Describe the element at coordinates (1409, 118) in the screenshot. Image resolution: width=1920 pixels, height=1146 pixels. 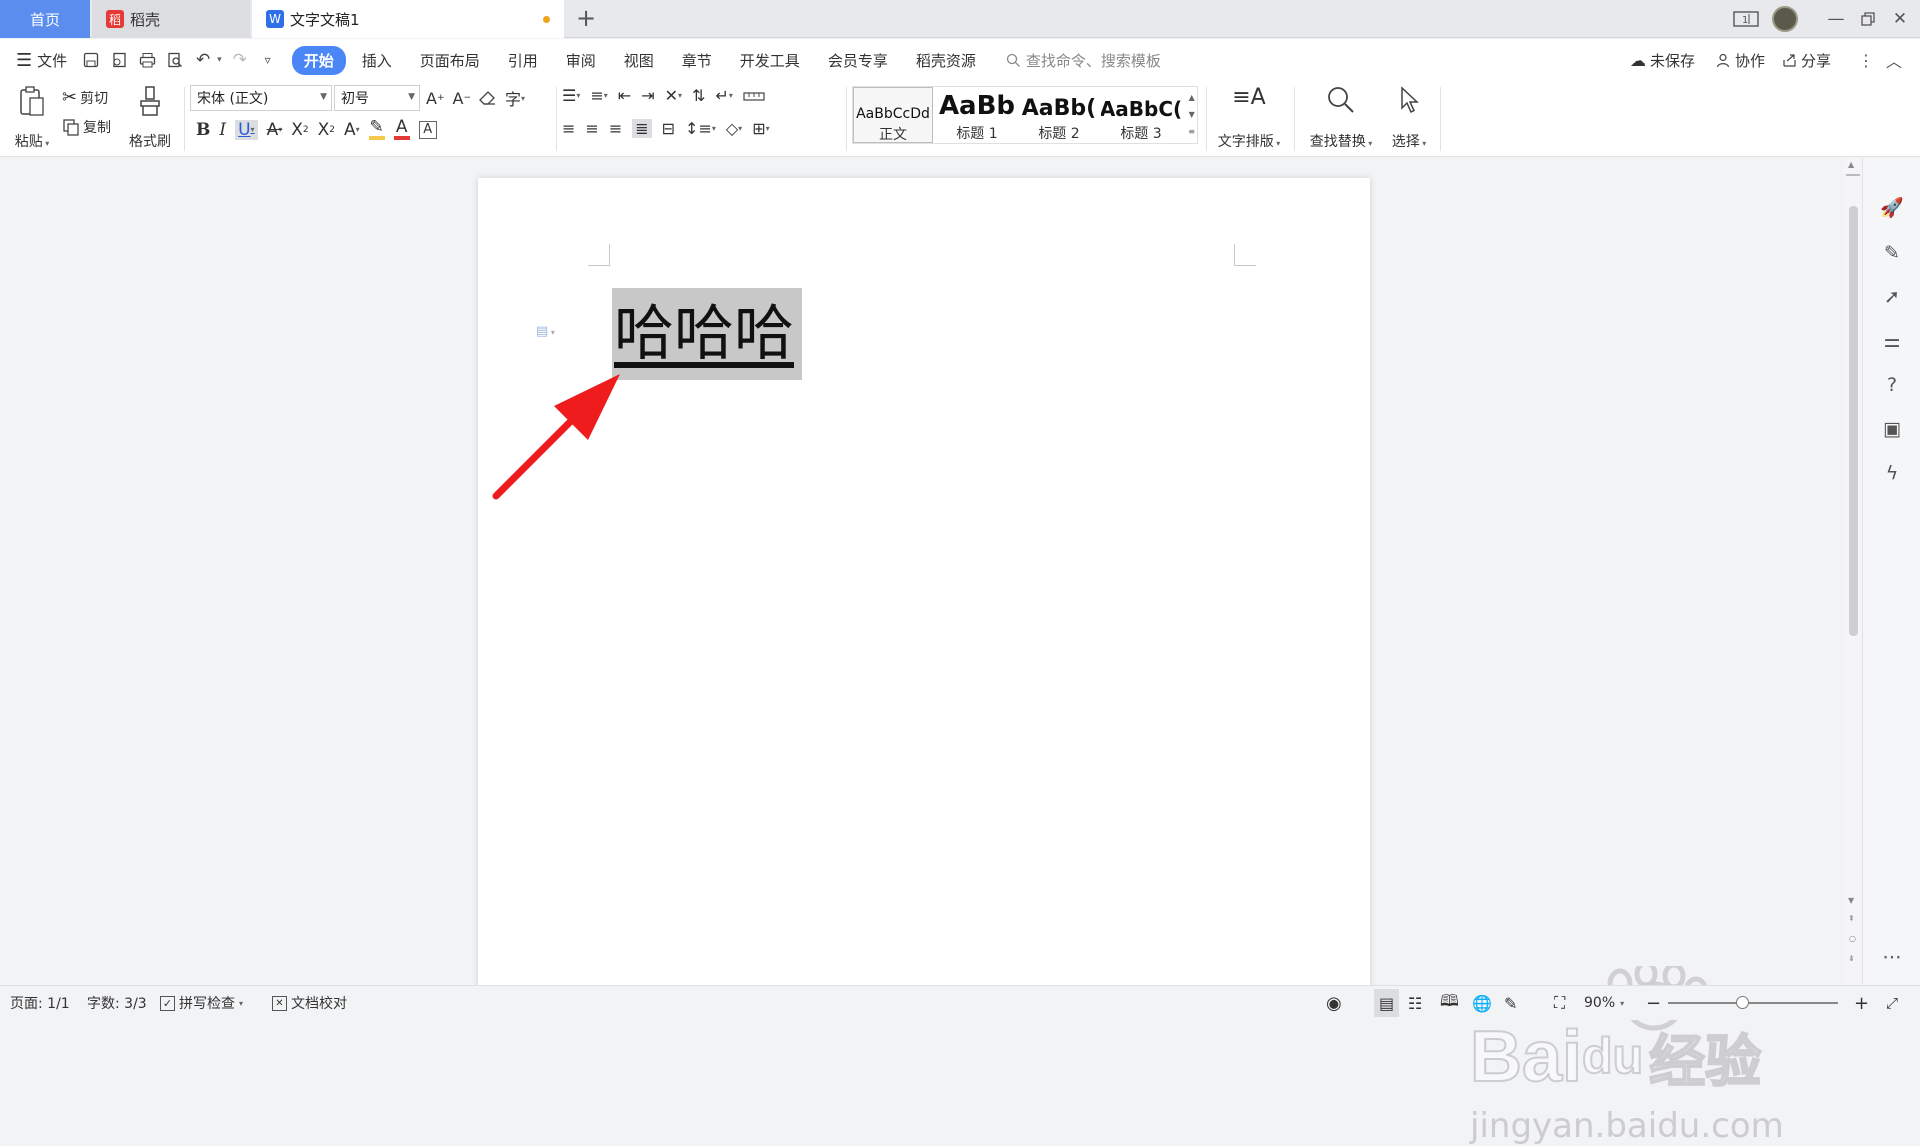
I see `select-button: 选择 ▾` at that location.